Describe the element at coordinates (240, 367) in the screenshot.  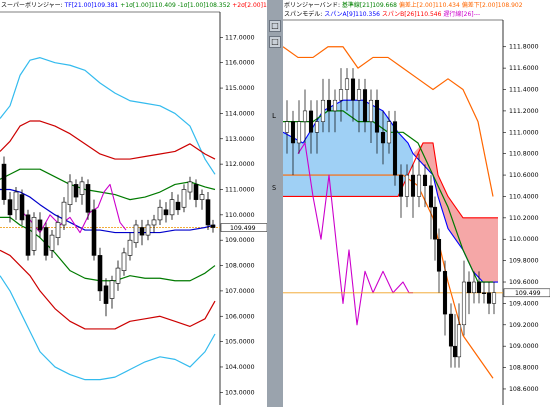
I see `left-price-tick-label: 104.0000` at that location.